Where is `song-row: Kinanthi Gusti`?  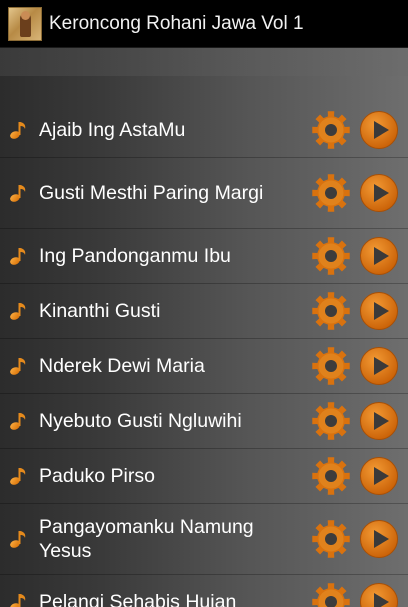
song-row: Kinanthi Gusti is located at coordinates (204, 311).